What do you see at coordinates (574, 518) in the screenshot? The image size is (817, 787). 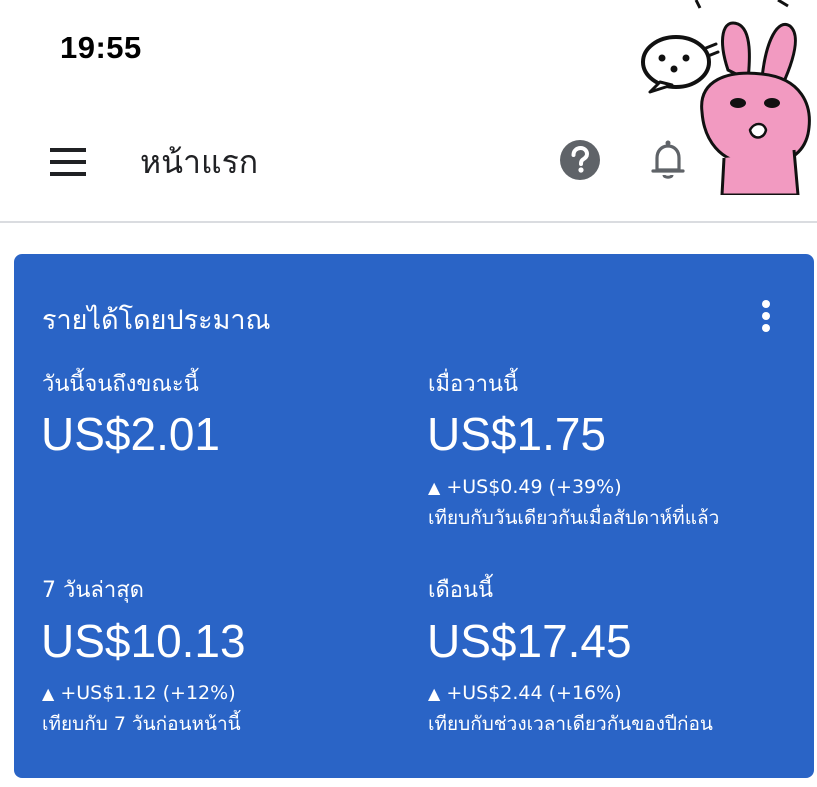 I see `metric-comparison: เทียบกับวันเดียวกันเมื่อสัปดาห์ที่แล้ว` at bounding box center [574, 518].